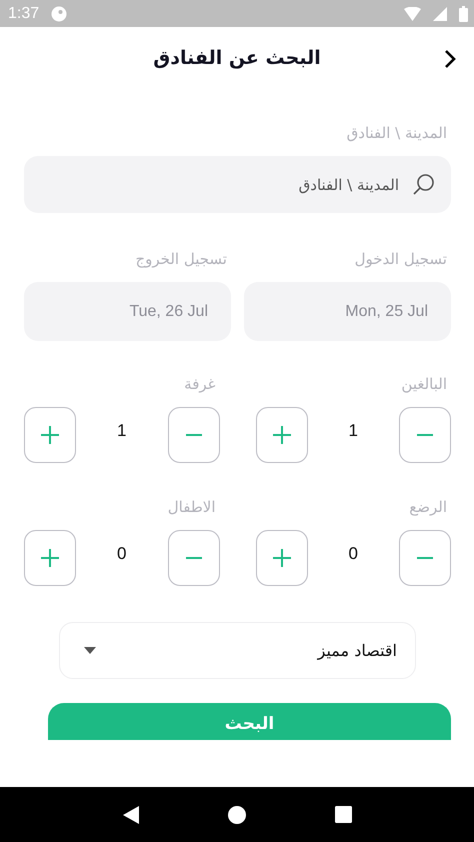 The width and height of the screenshot is (474, 842). I want to click on dropdown-value: اقتصاد مميز, so click(357, 650).